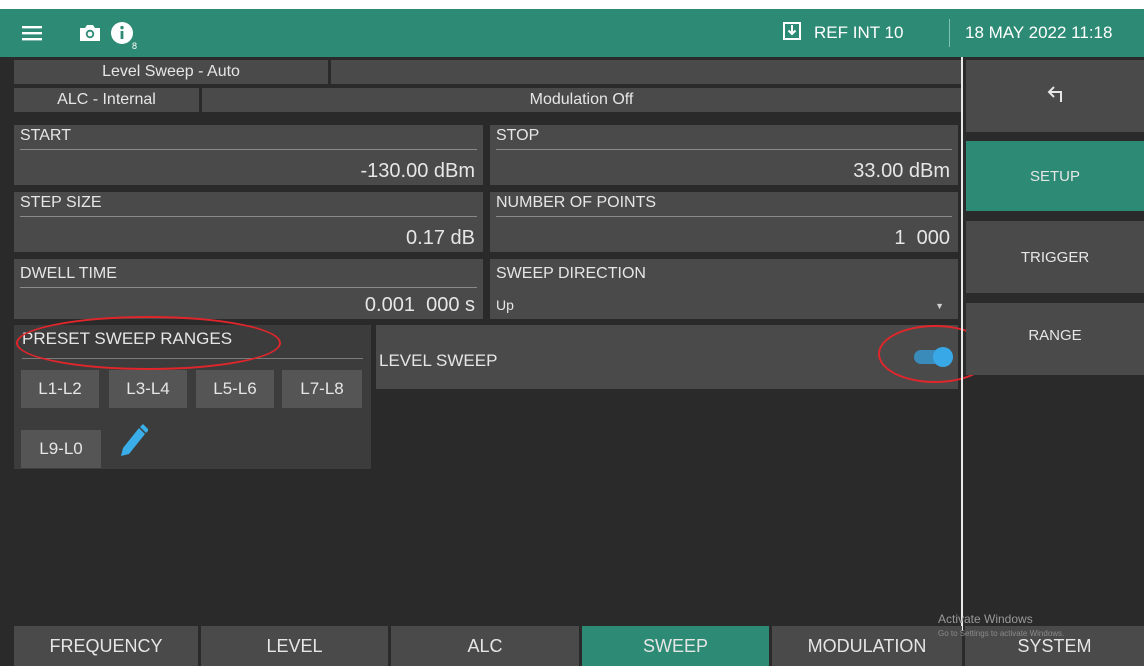 Image resolution: width=1144 pixels, height=666 pixels. Describe the element at coordinates (61, 202) in the screenshot. I see `step-size-label: STEP SIZE` at that location.